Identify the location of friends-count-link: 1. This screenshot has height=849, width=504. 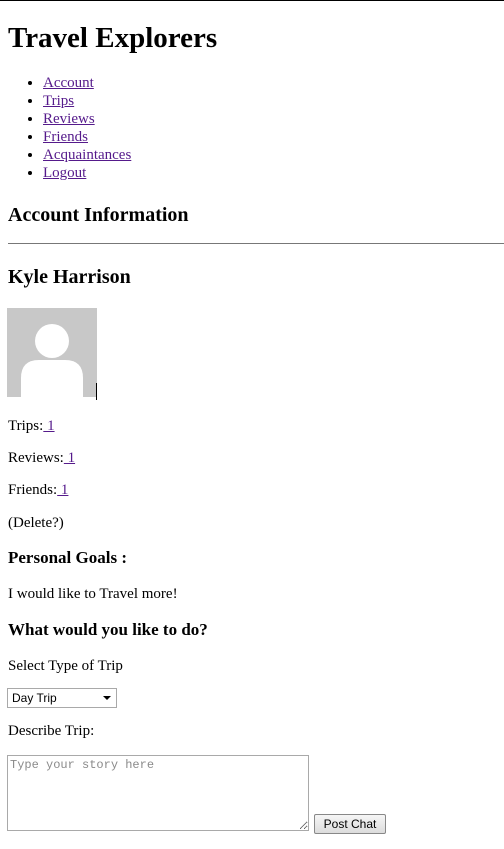
(63, 490).